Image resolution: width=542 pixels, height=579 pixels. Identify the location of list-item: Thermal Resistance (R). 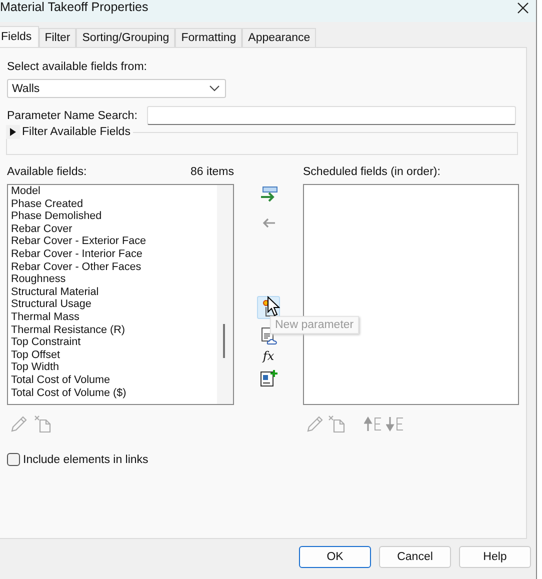
(112, 330).